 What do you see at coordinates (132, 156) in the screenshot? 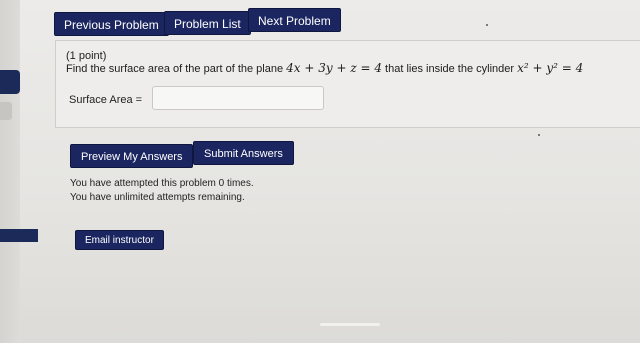
I see `preview-answers-button: Preview My Answers` at bounding box center [132, 156].